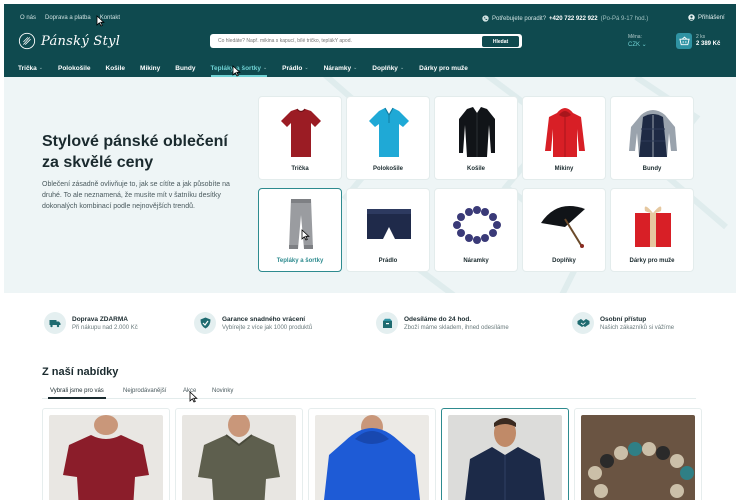  I want to click on tab-selected-for-you: Vybrali jsme pro vás, so click(77, 393).